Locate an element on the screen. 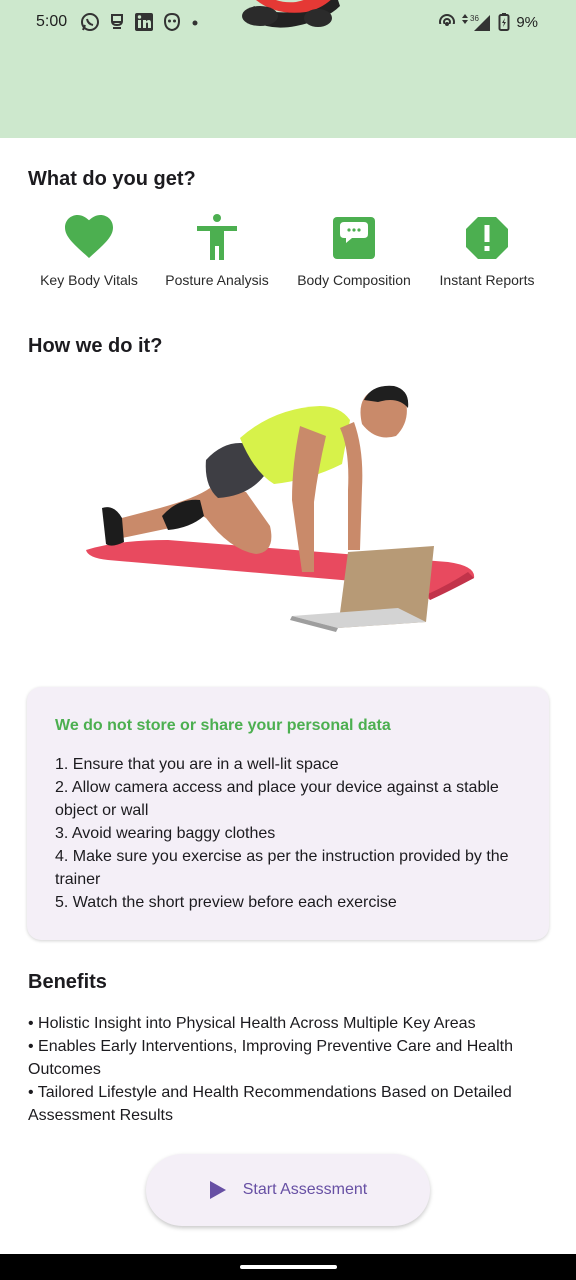  whatsapp-icon is located at coordinates (90, 22).